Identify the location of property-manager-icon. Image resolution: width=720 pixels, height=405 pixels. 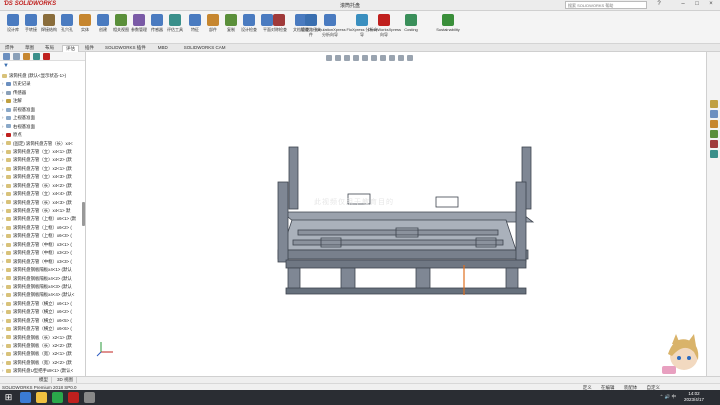
(16, 56).